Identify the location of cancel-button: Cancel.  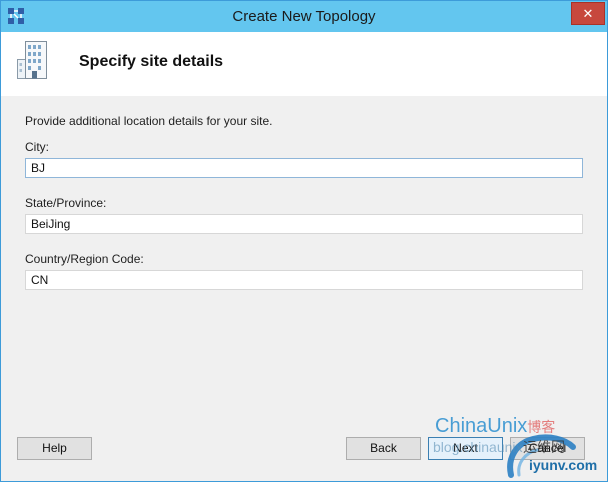
(547, 448).